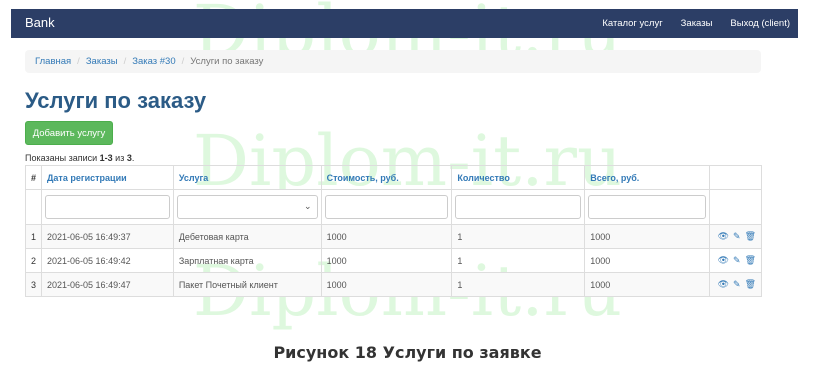 This screenshot has height=365, width=815. I want to click on filter-service-select, so click(247, 207).